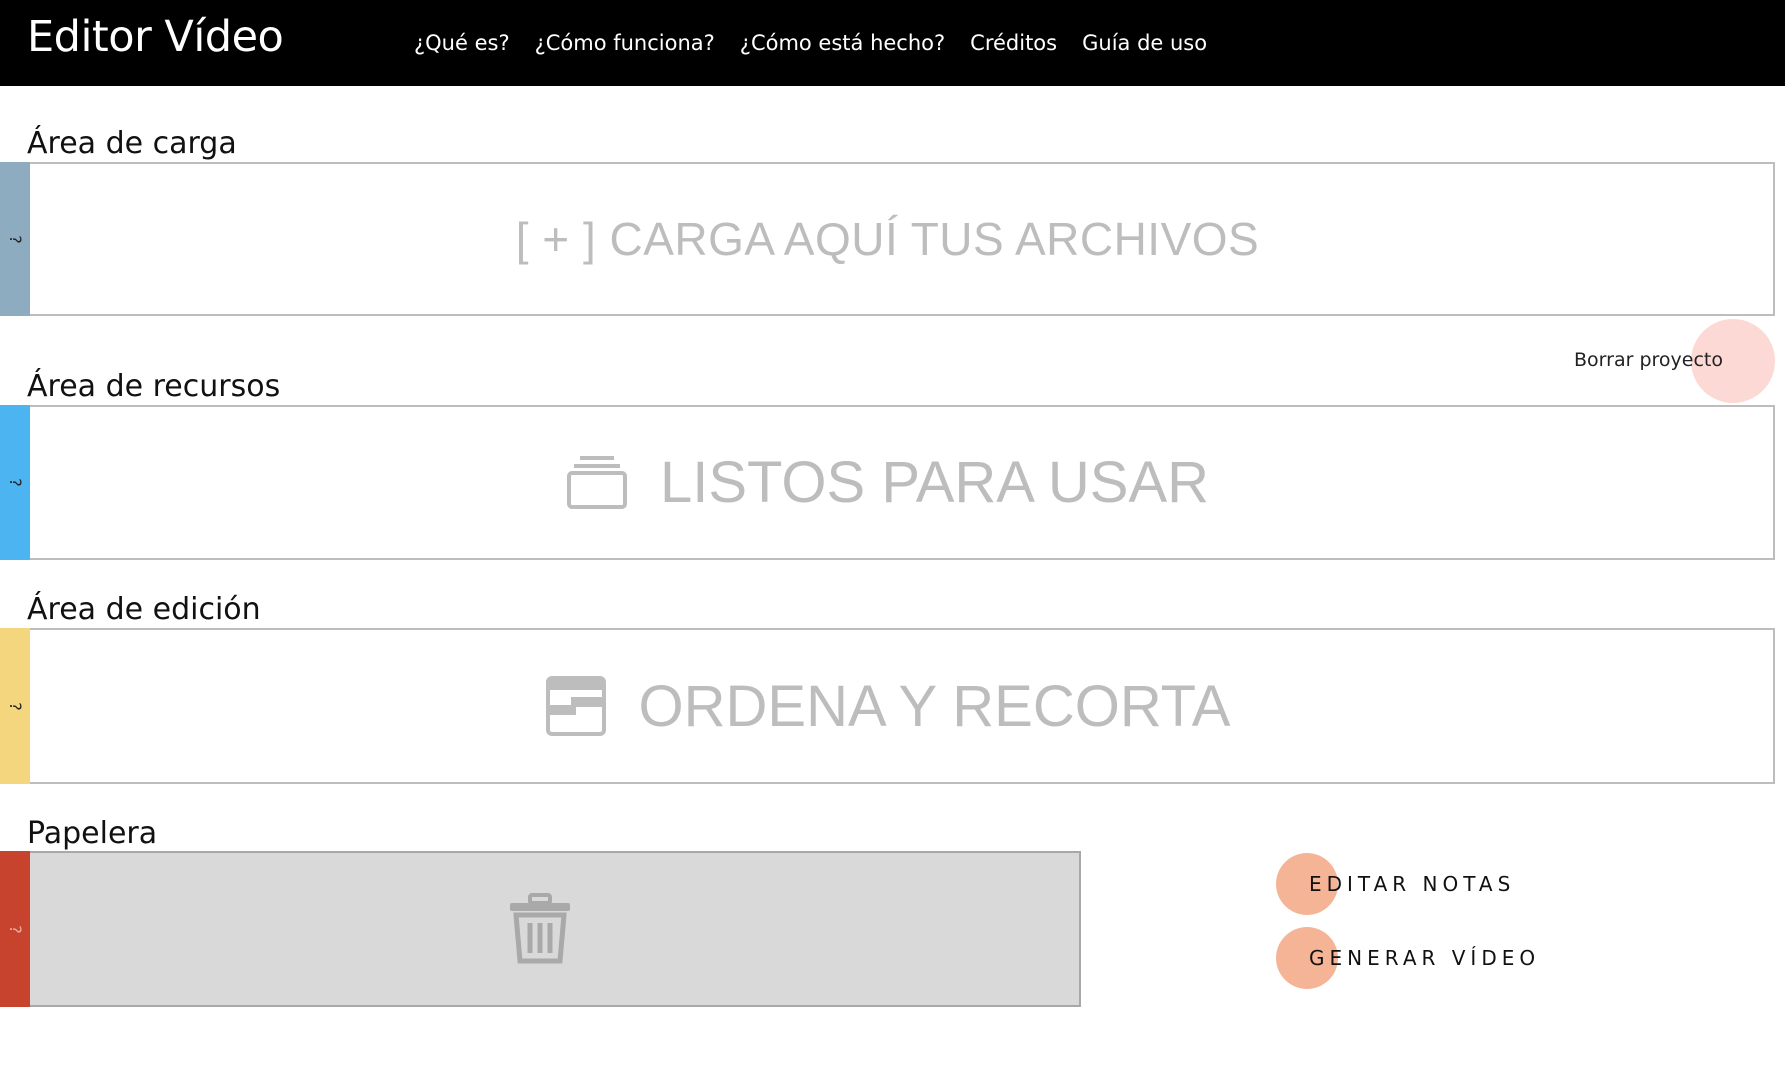 The image size is (1785, 1083). Describe the element at coordinates (1648, 360) in the screenshot. I see `delete-project-button: Borrar proyecto` at that location.